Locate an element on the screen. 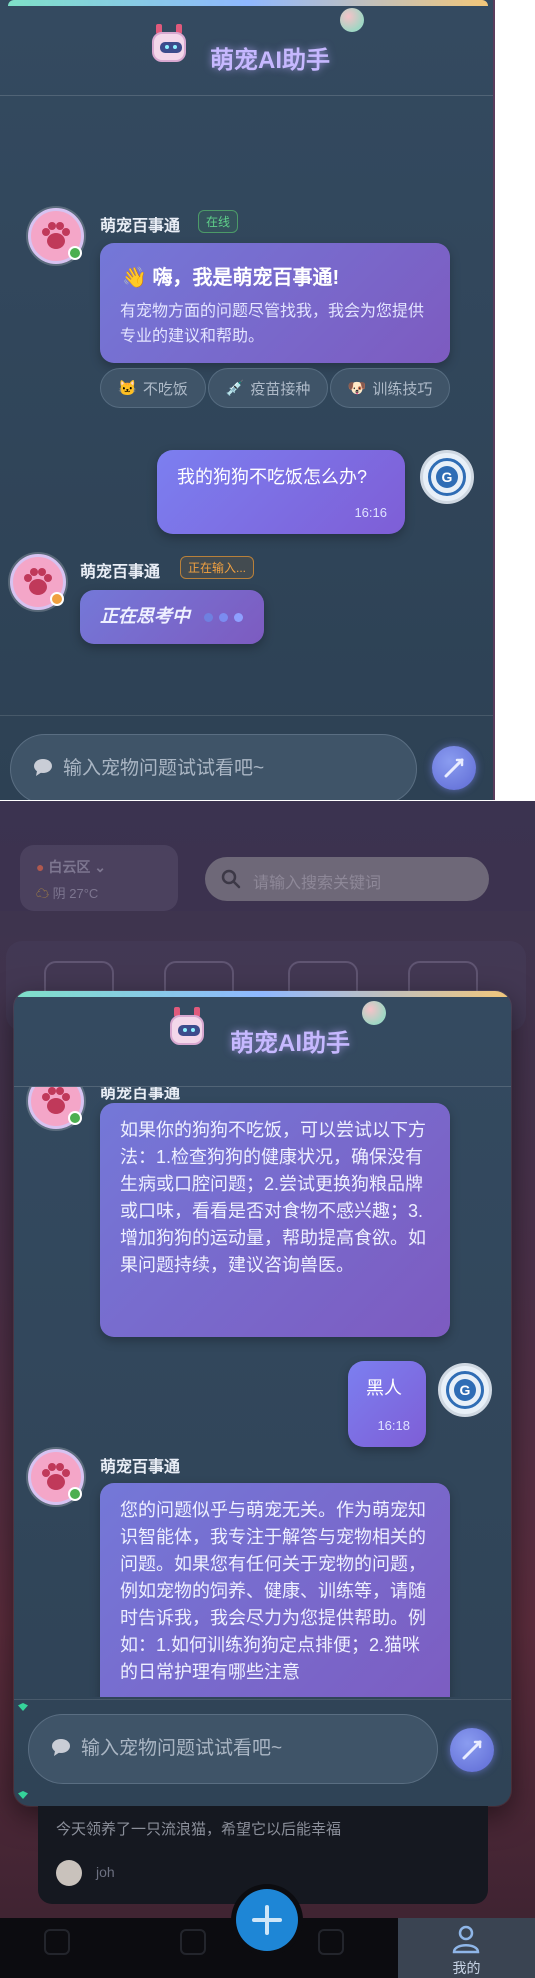  quick-chip-vaccine: 💉 疫苗接种 is located at coordinates (268, 388).